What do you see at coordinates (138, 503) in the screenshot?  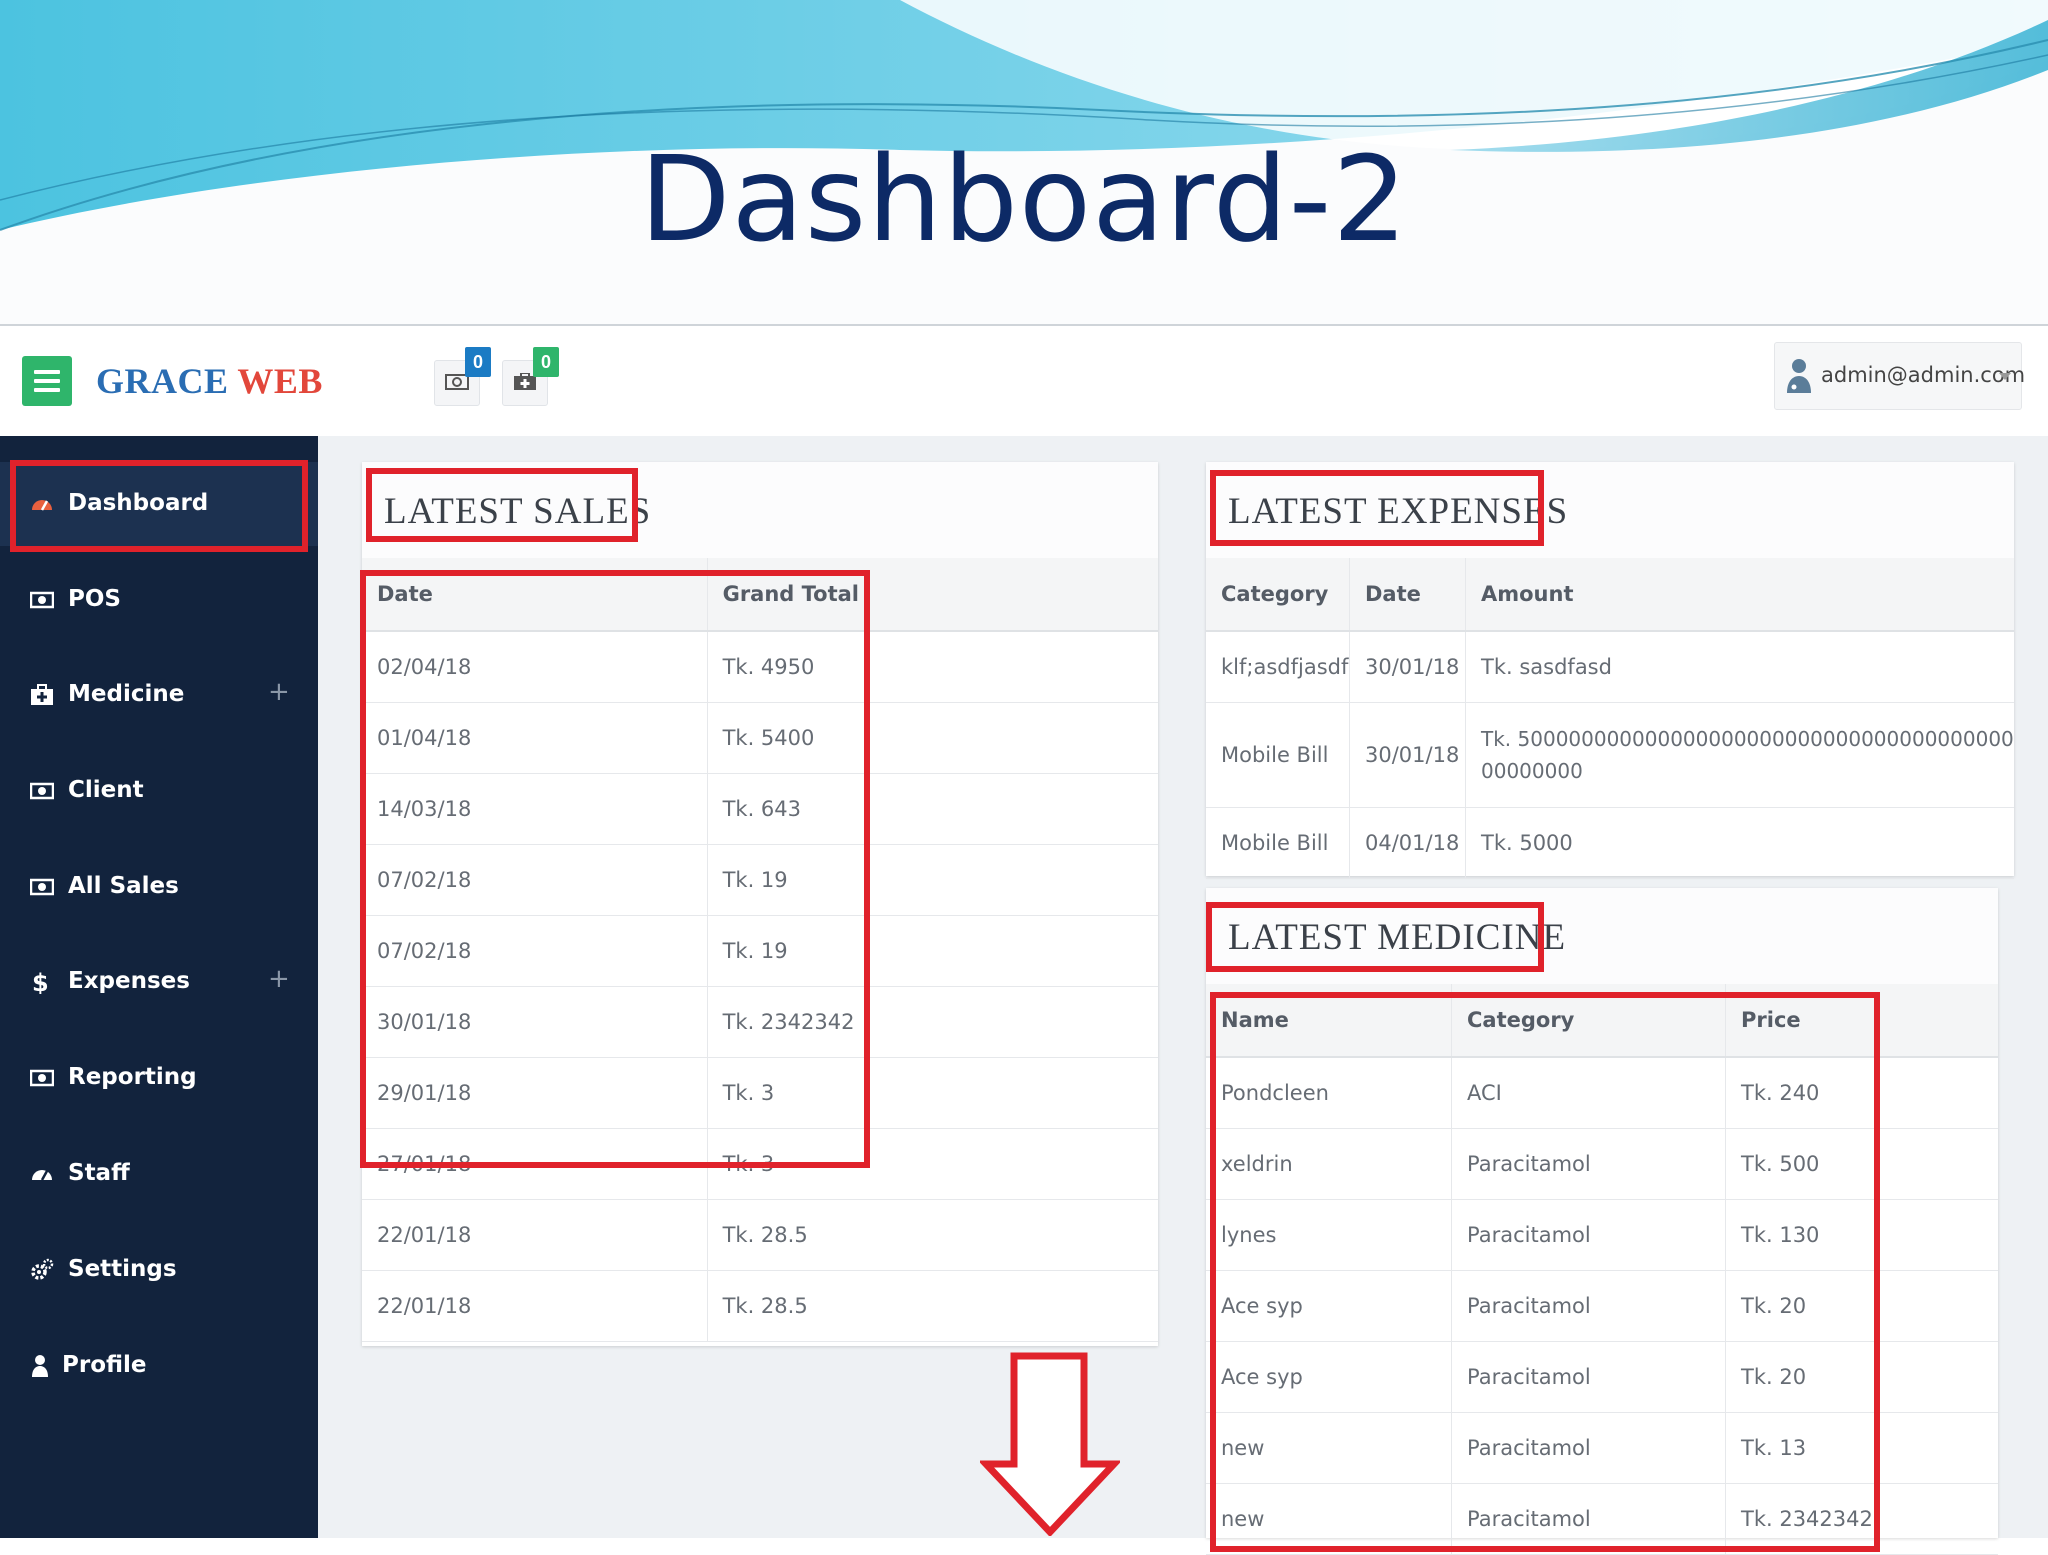 I see `sidebar-item-label: Dashboard` at bounding box center [138, 503].